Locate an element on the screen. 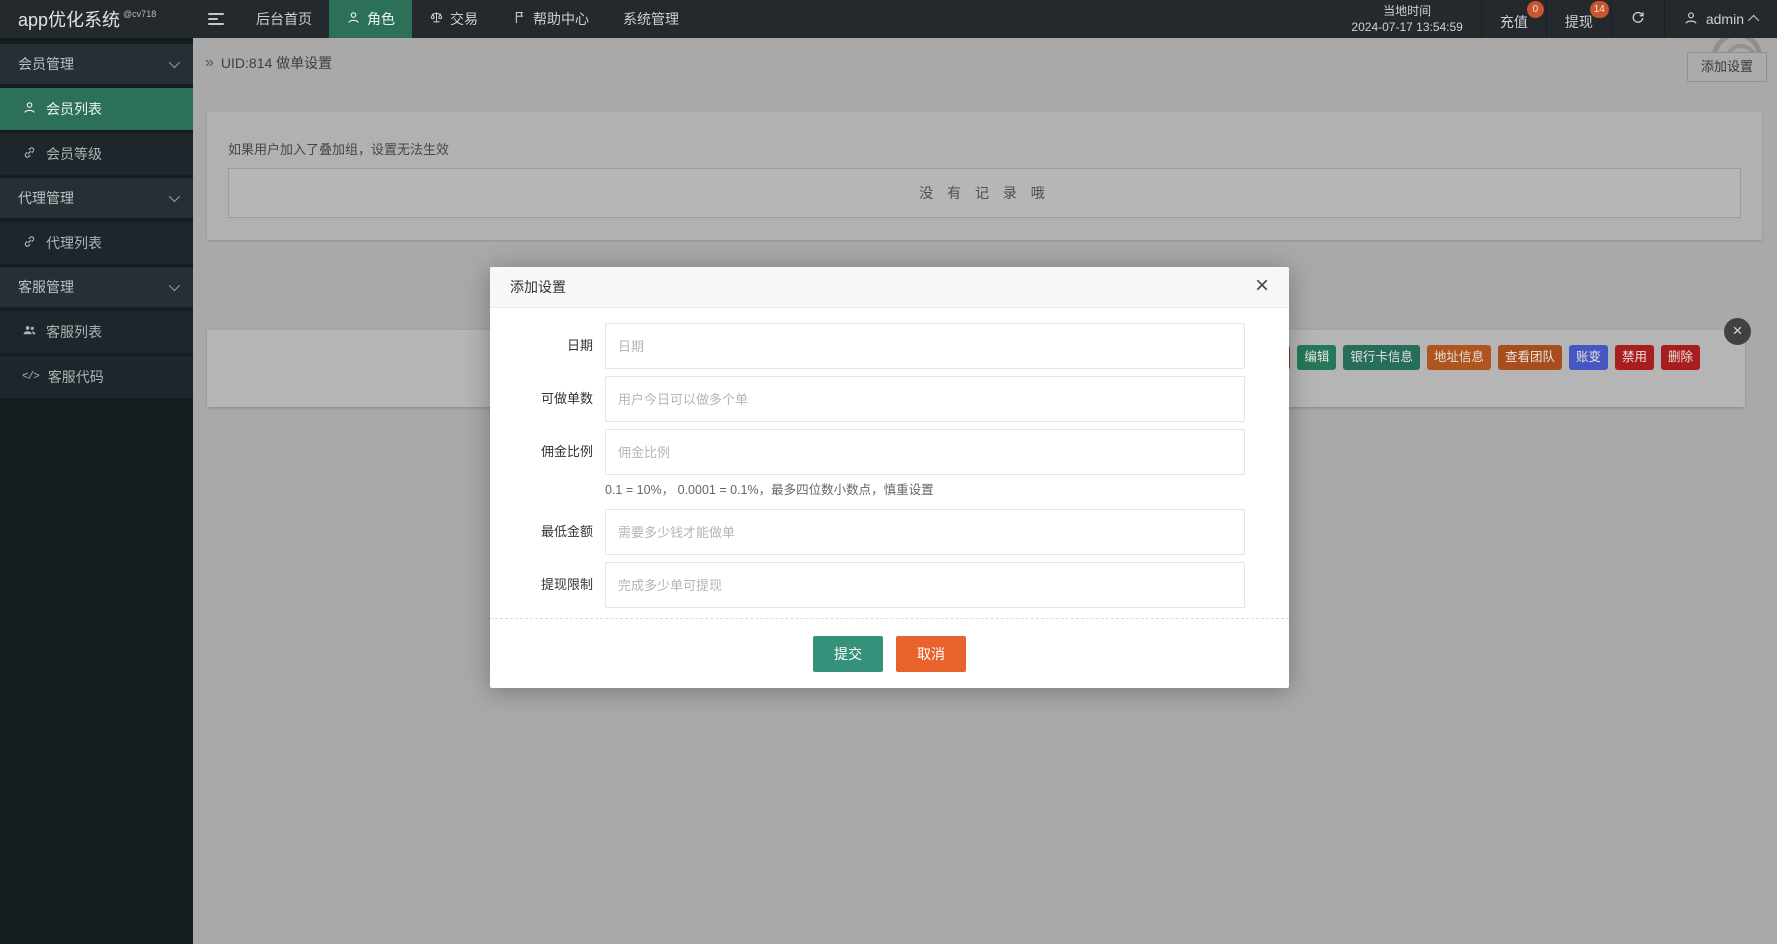  local-time-label: 当地时间 is located at coordinates (1407, 11).